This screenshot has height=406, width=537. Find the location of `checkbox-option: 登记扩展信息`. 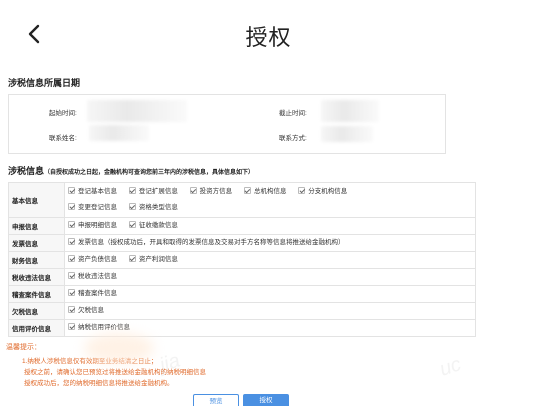

checkbox-option: 登记扩展信息 is located at coordinates (153, 192).